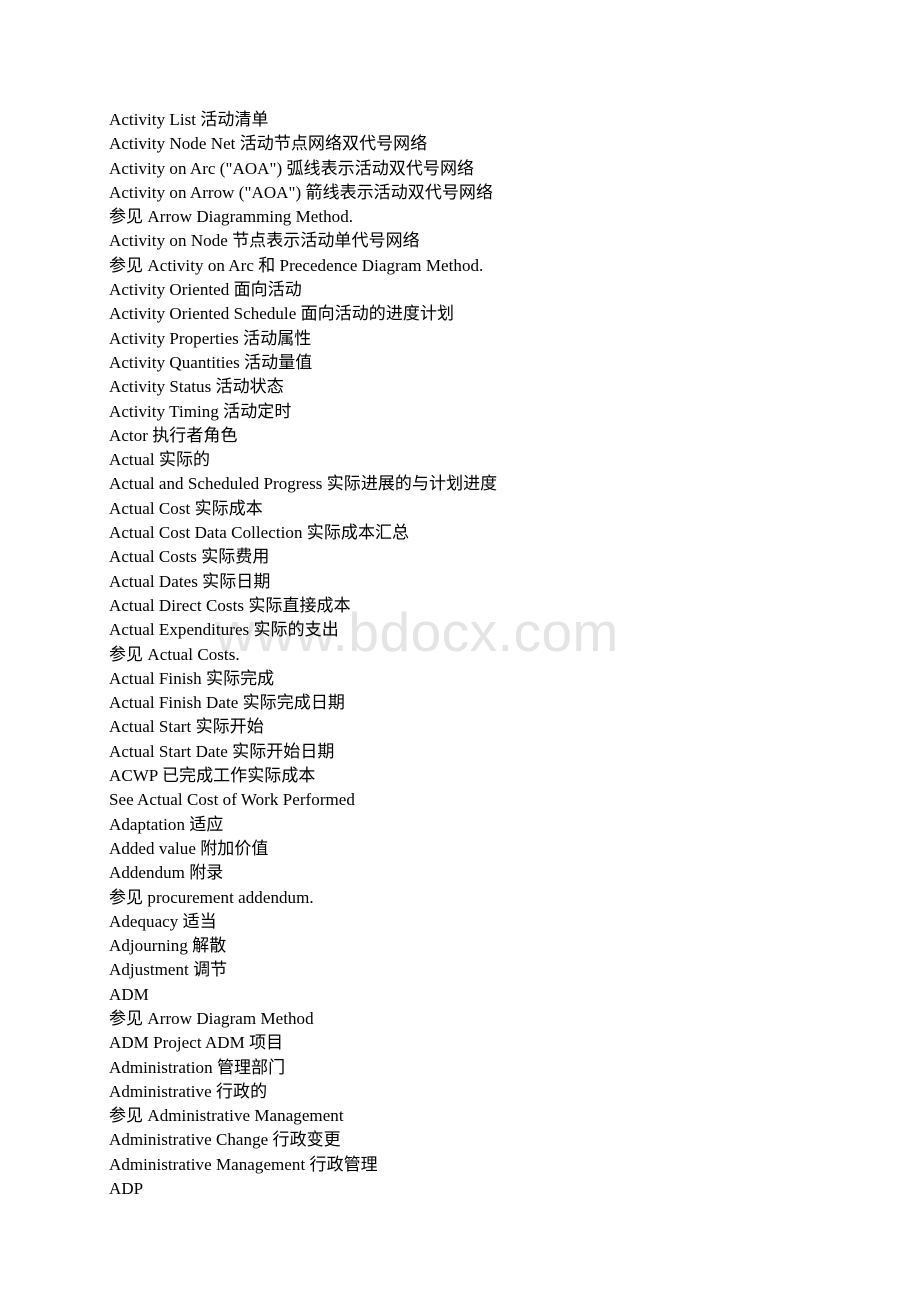 This screenshot has height=1302, width=920. I want to click on glossary-entry: Actual Finish Date 实际完成日期, so click(227, 703).